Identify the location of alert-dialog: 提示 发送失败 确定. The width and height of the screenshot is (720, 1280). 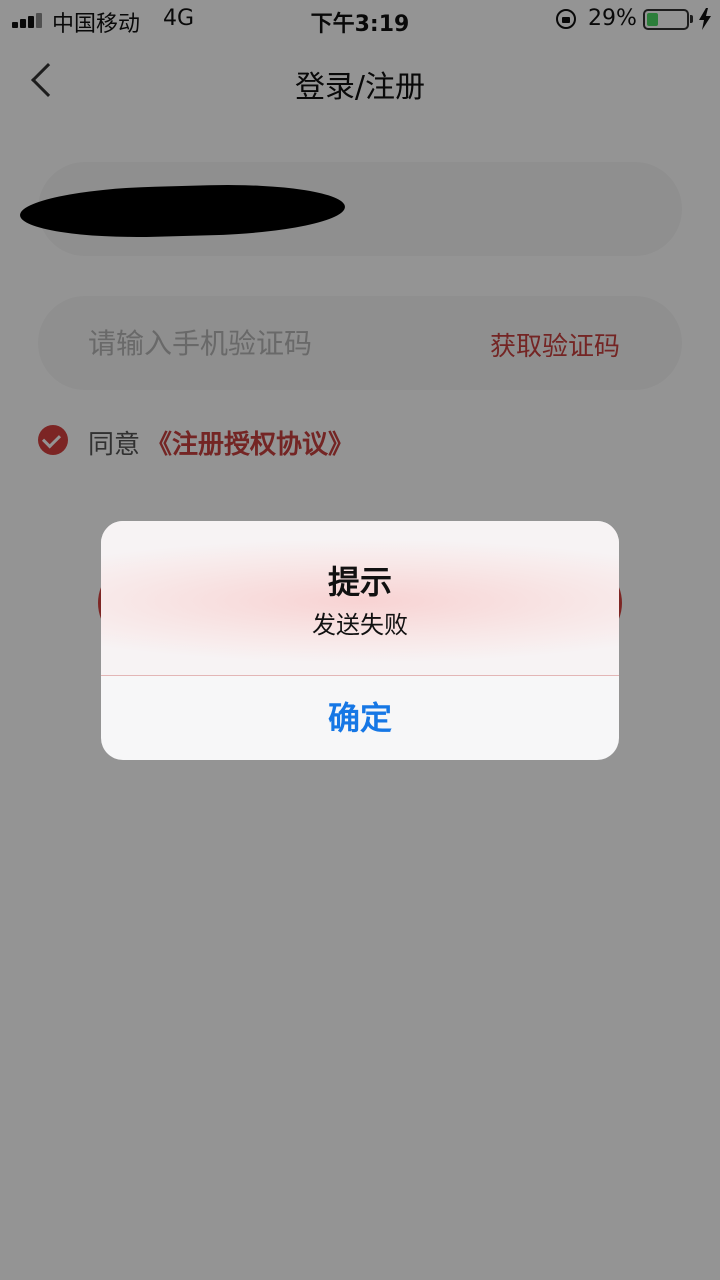
(360, 640).